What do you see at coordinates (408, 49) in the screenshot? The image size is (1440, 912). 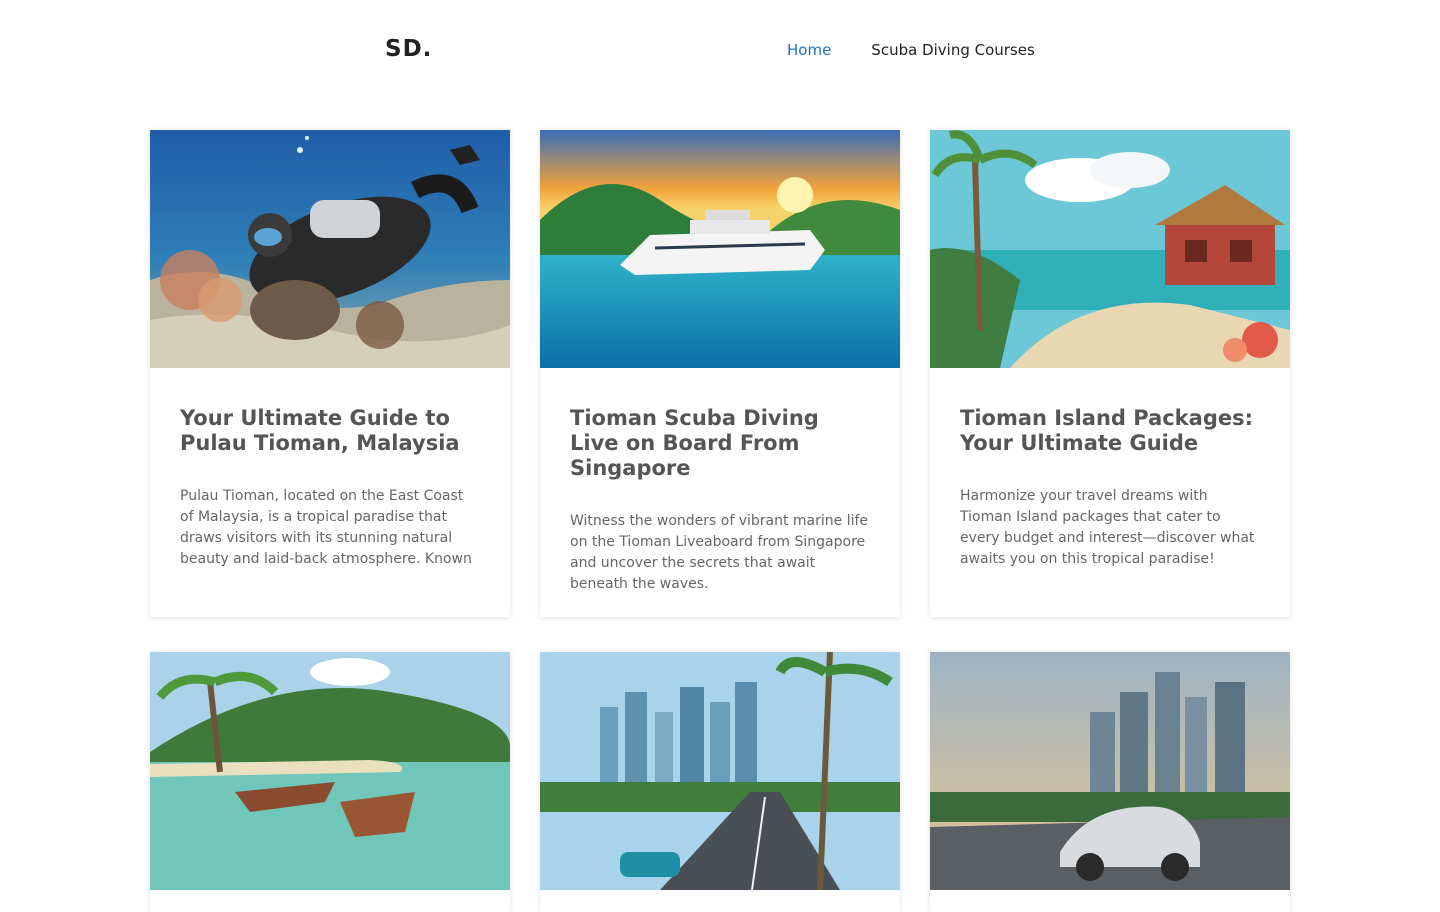 I see `site-logo: SD.` at bounding box center [408, 49].